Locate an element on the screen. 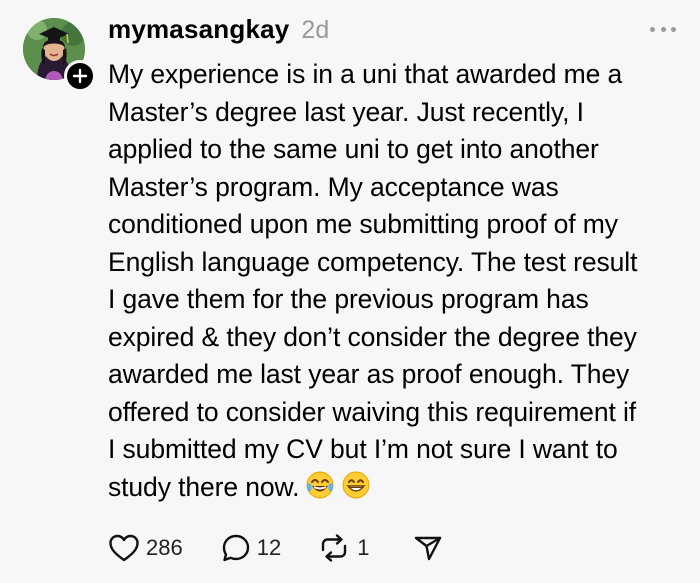  repost-count: 1 is located at coordinates (363, 547).